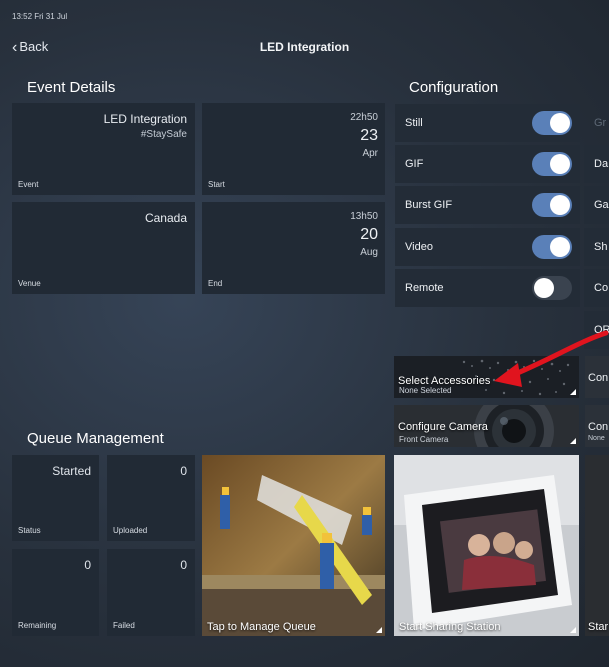  What do you see at coordinates (364, 117) in the screenshot?
I see `start-time: 22h50` at bounding box center [364, 117].